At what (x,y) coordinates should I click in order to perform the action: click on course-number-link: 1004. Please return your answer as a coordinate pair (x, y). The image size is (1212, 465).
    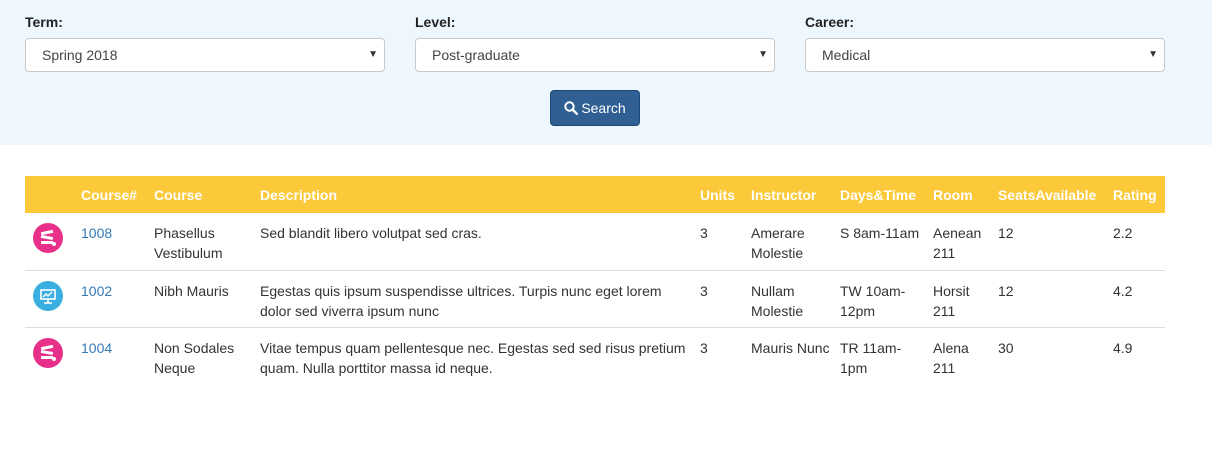
    Looking at the image, I should click on (96, 348).